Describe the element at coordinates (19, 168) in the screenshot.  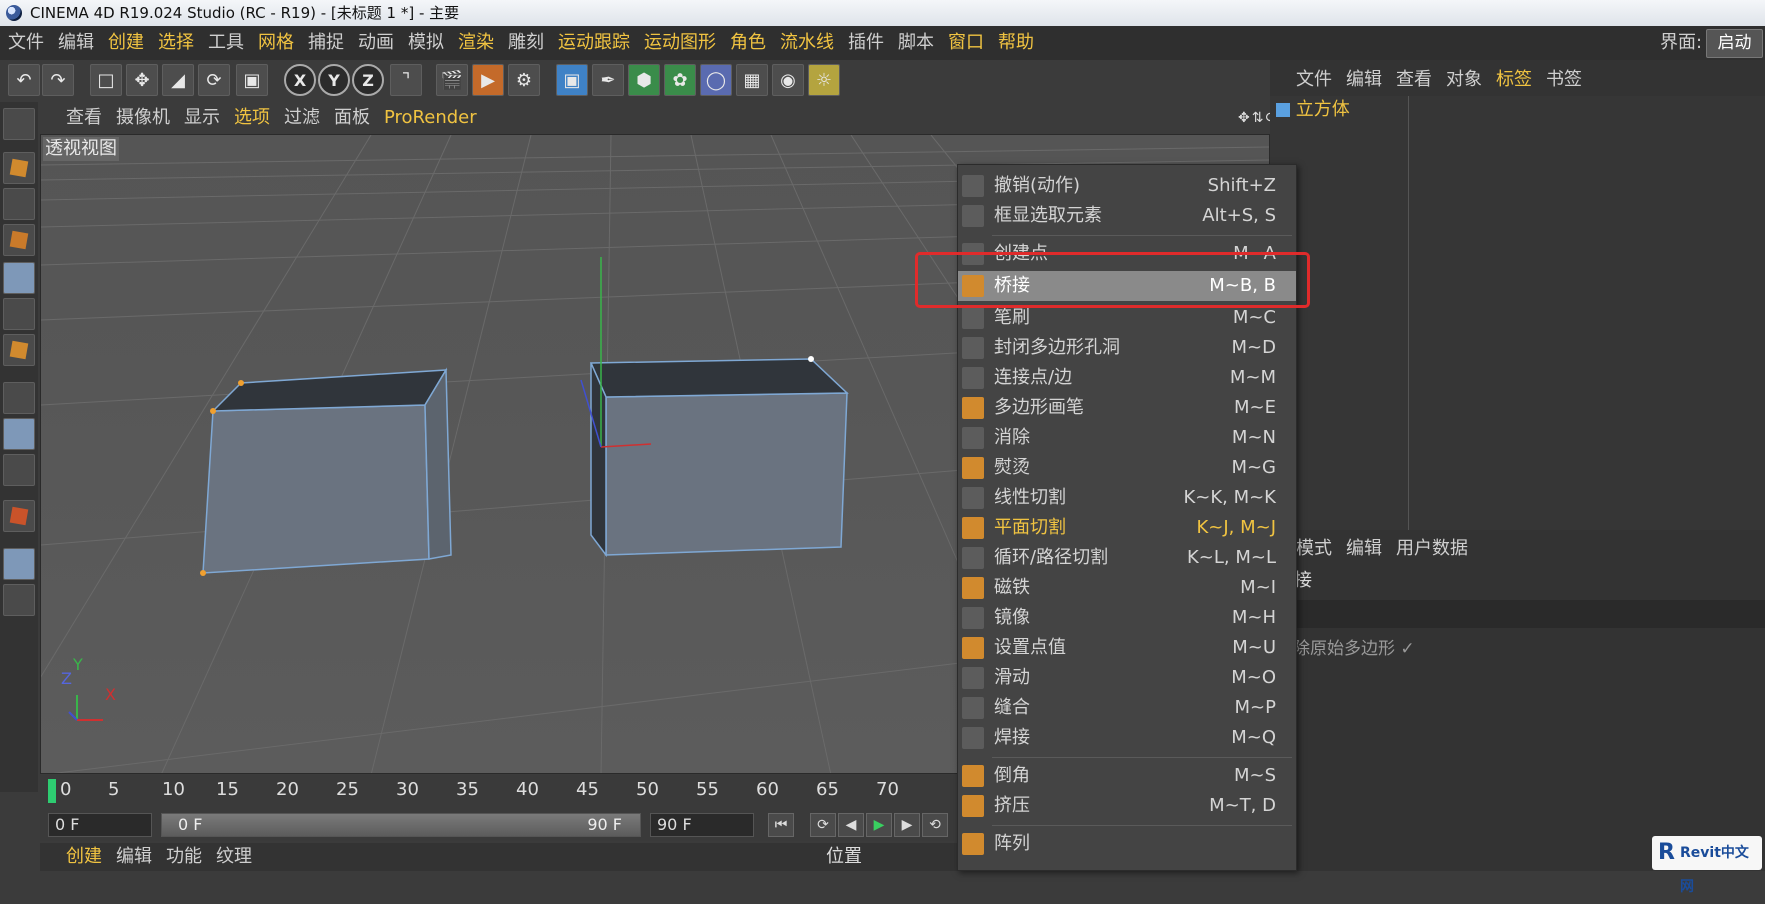
I see `model-mode-icon` at that location.